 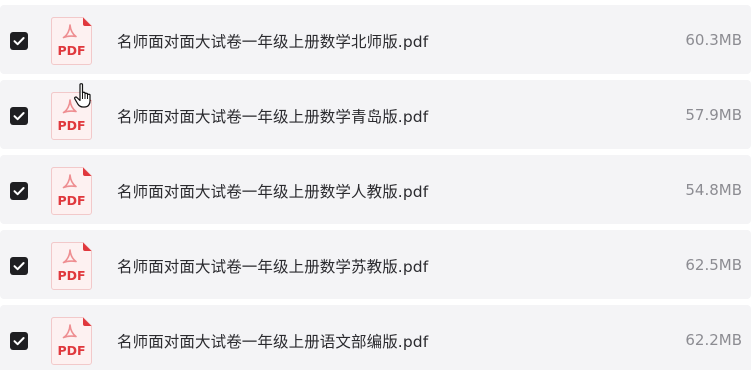 I want to click on file-size: 62.2MB, so click(x=713, y=340).